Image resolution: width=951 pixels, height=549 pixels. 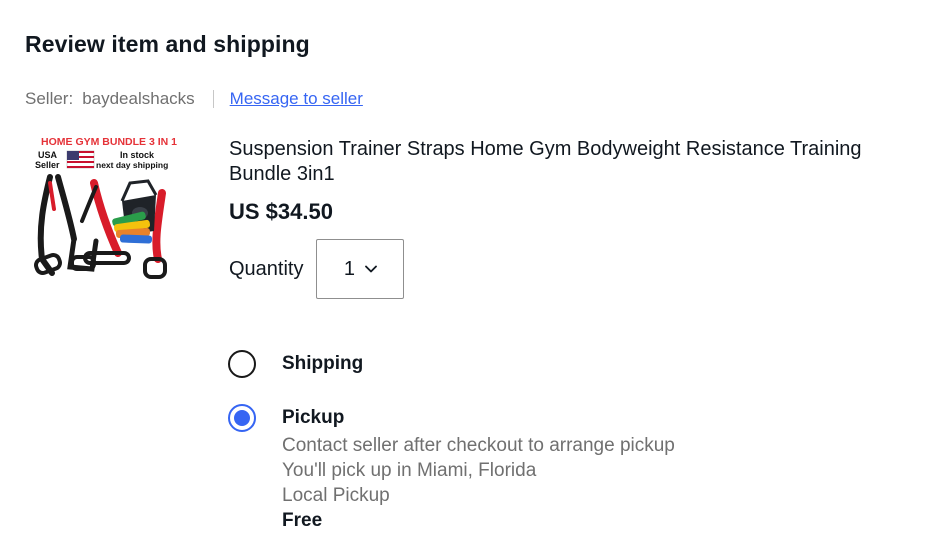 What do you see at coordinates (48, 155) in the screenshot?
I see `image-usa-text: USA` at bounding box center [48, 155].